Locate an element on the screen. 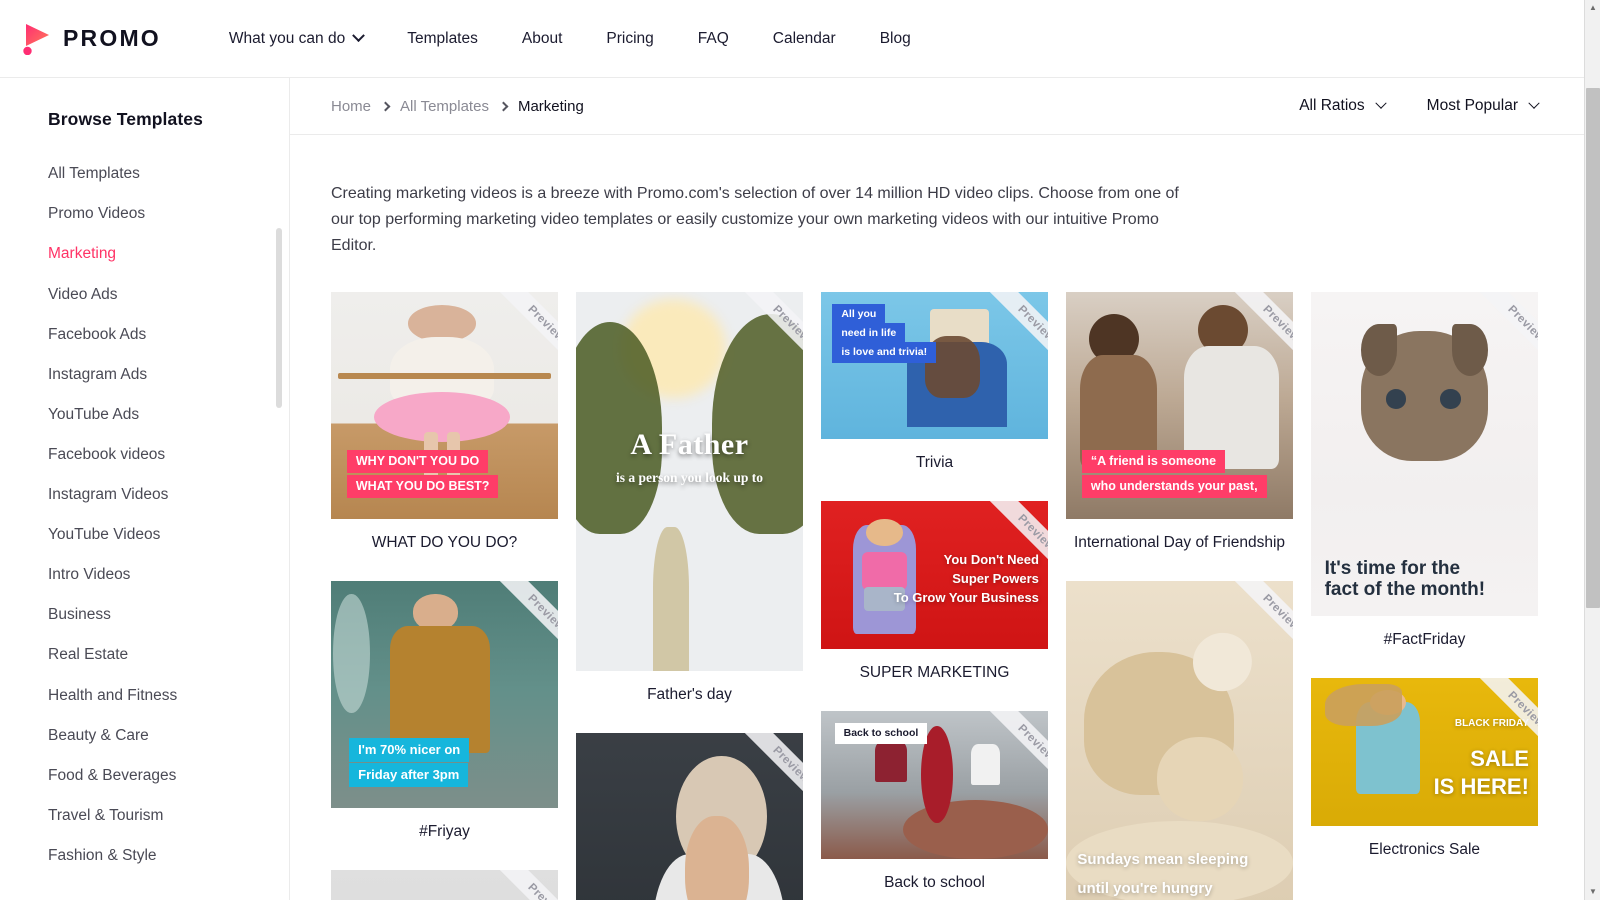 The height and width of the screenshot is (900, 1600). ratio-filter-label: All Ratios is located at coordinates (1332, 105).